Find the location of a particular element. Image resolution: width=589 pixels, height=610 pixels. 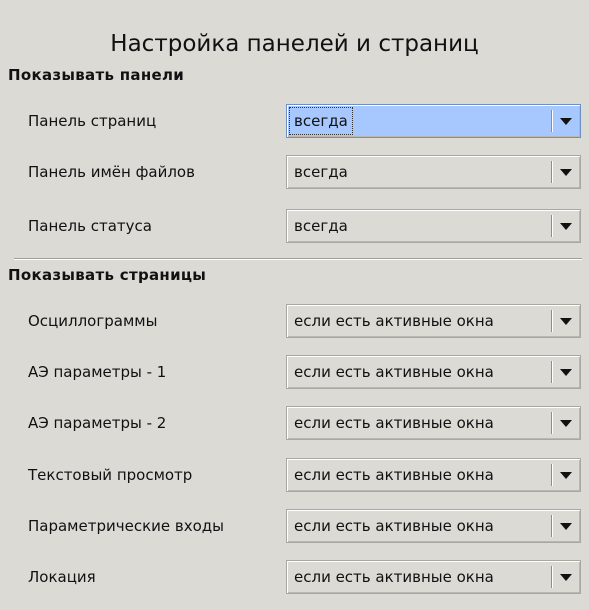

page-title: Настройка панелей и страниц is located at coordinates (294, 44).